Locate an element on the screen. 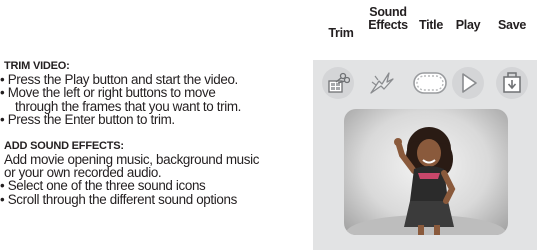 The image size is (537, 250). film-scissors-icon is located at coordinates (339, 82).